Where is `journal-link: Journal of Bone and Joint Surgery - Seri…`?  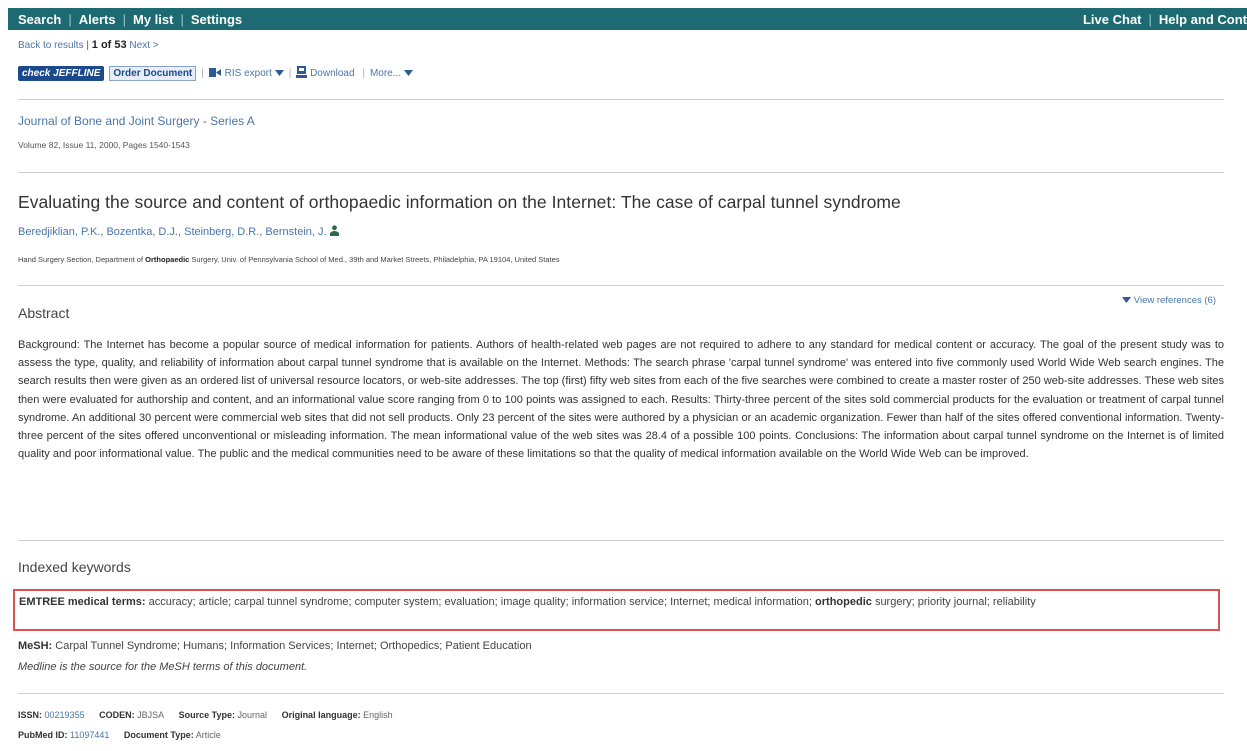 journal-link: Journal of Bone and Joint Surgery - Seri… is located at coordinates (136, 121).